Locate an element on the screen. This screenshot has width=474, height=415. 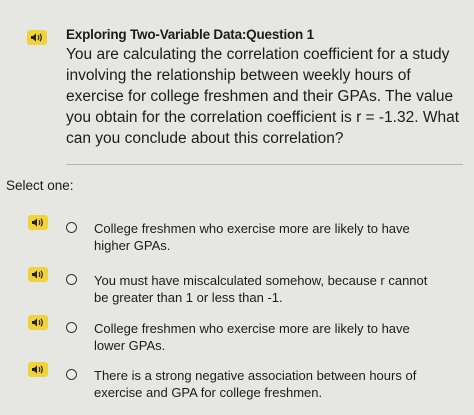
option-c-audio-button is located at coordinates (38, 322).